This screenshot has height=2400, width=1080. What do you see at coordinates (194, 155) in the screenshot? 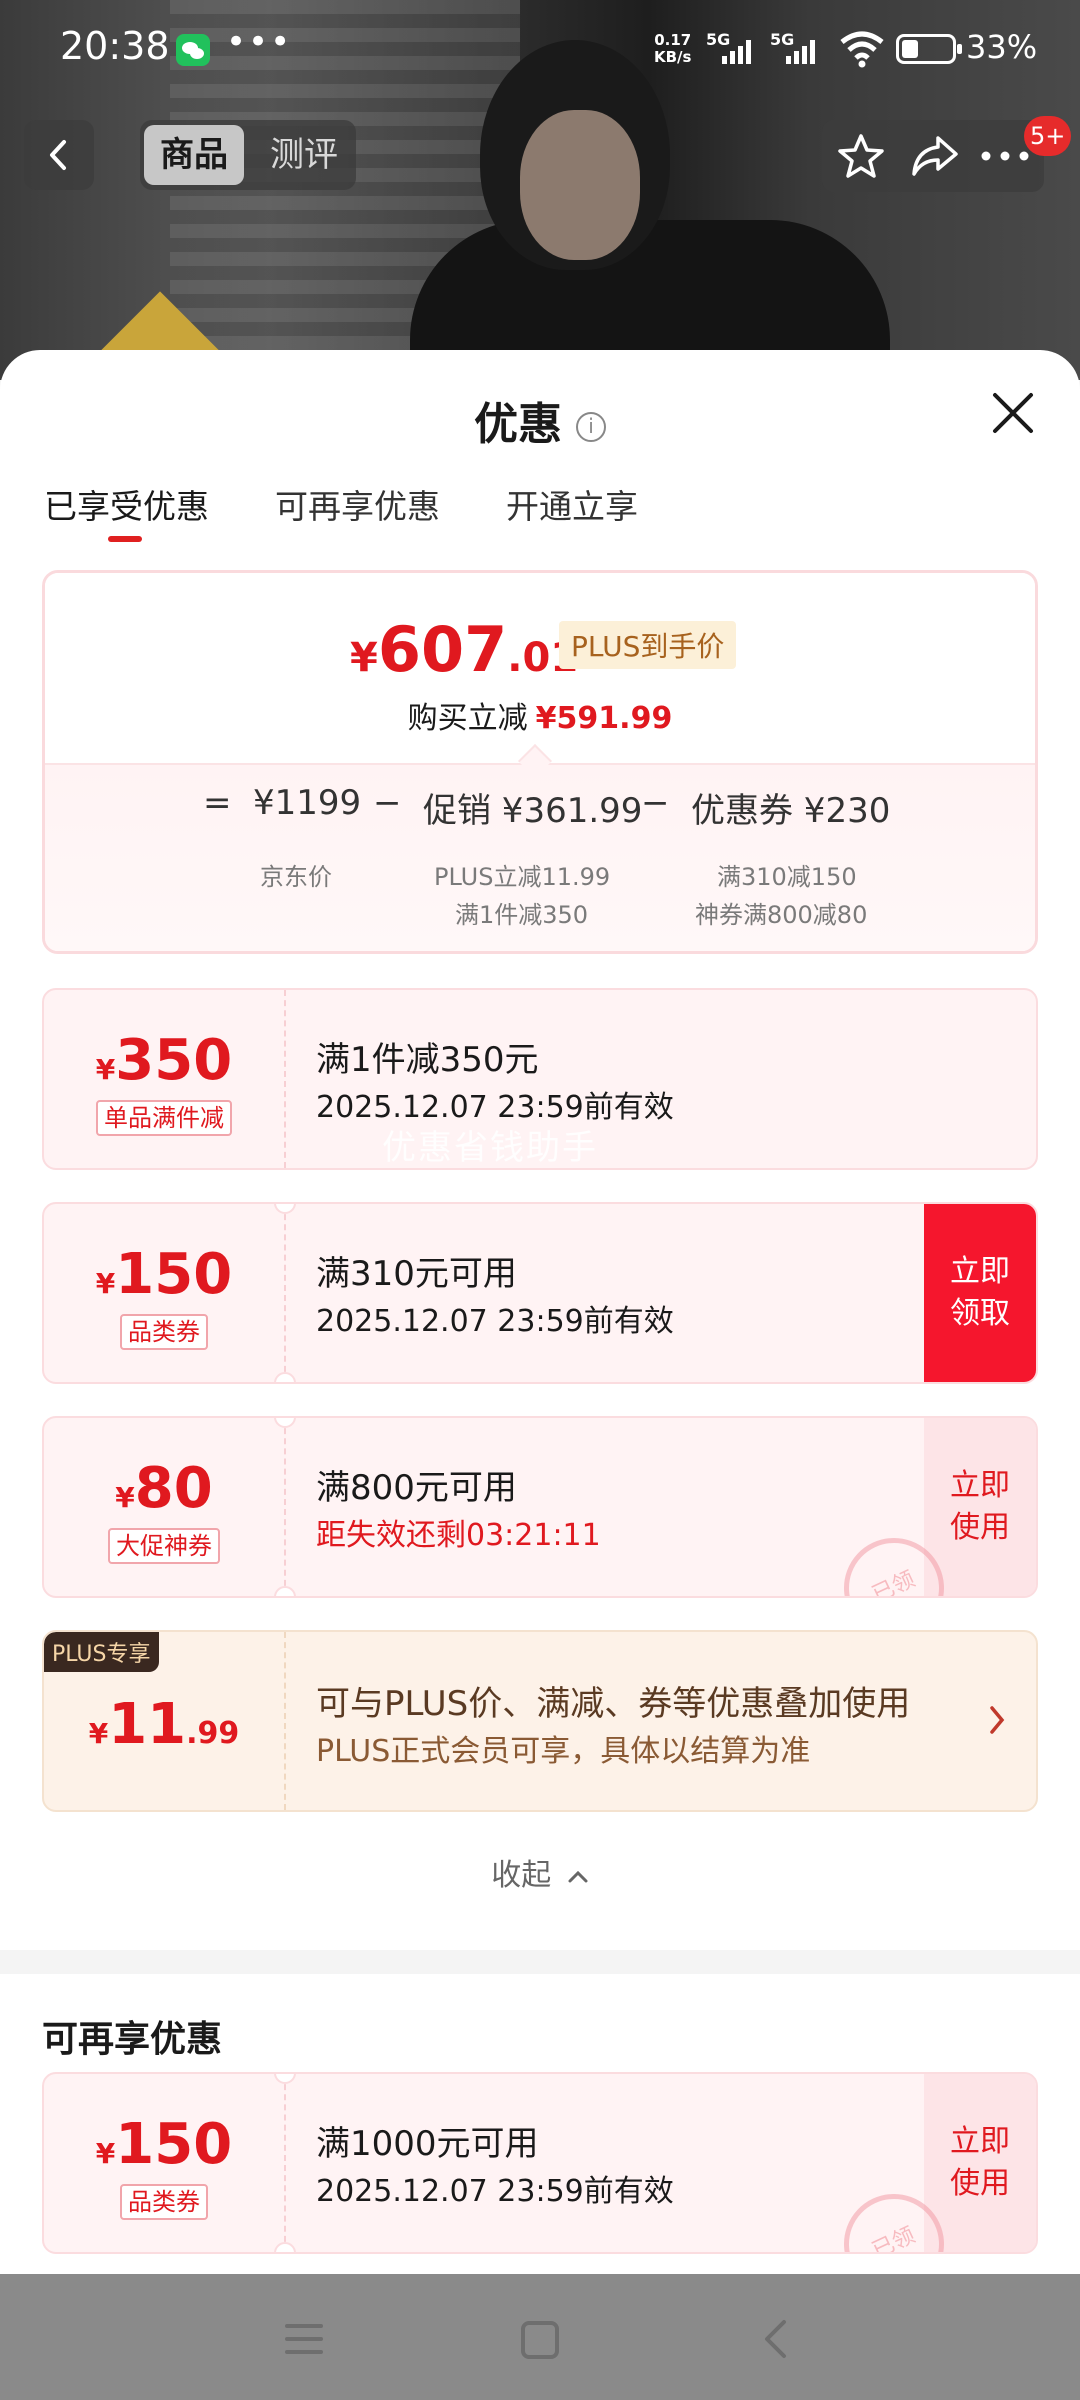
I see `tab-product: 商品` at bounding box center [194, 155].